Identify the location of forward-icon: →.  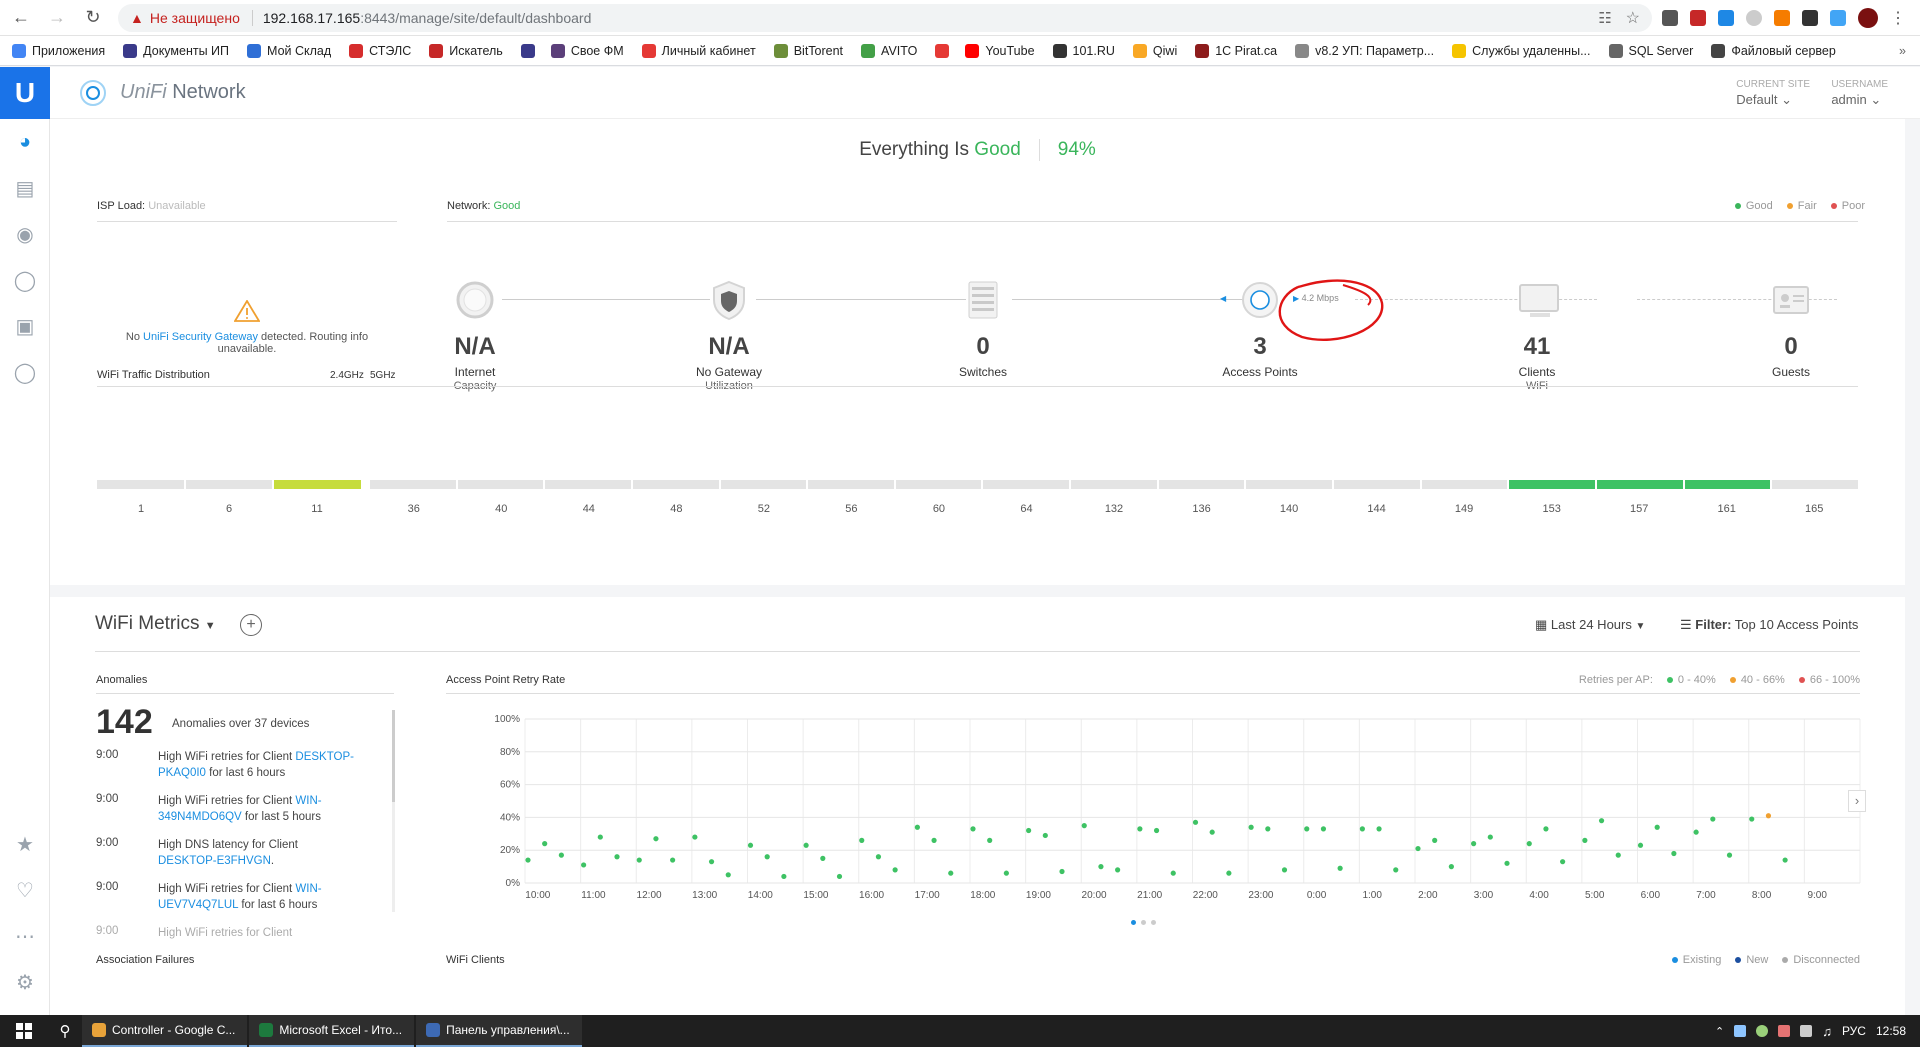
(57, 18).